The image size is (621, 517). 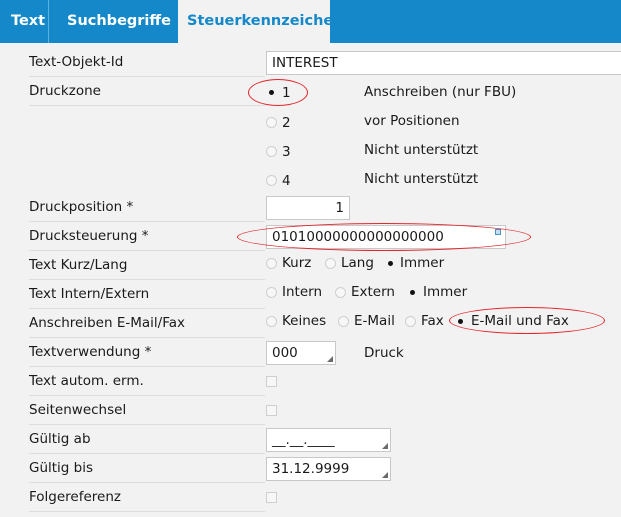 What do you see at coordinates (390, 263) in the screenshot?
I see `immer-radio-kurz-lang` at bounding box center [390, 263].